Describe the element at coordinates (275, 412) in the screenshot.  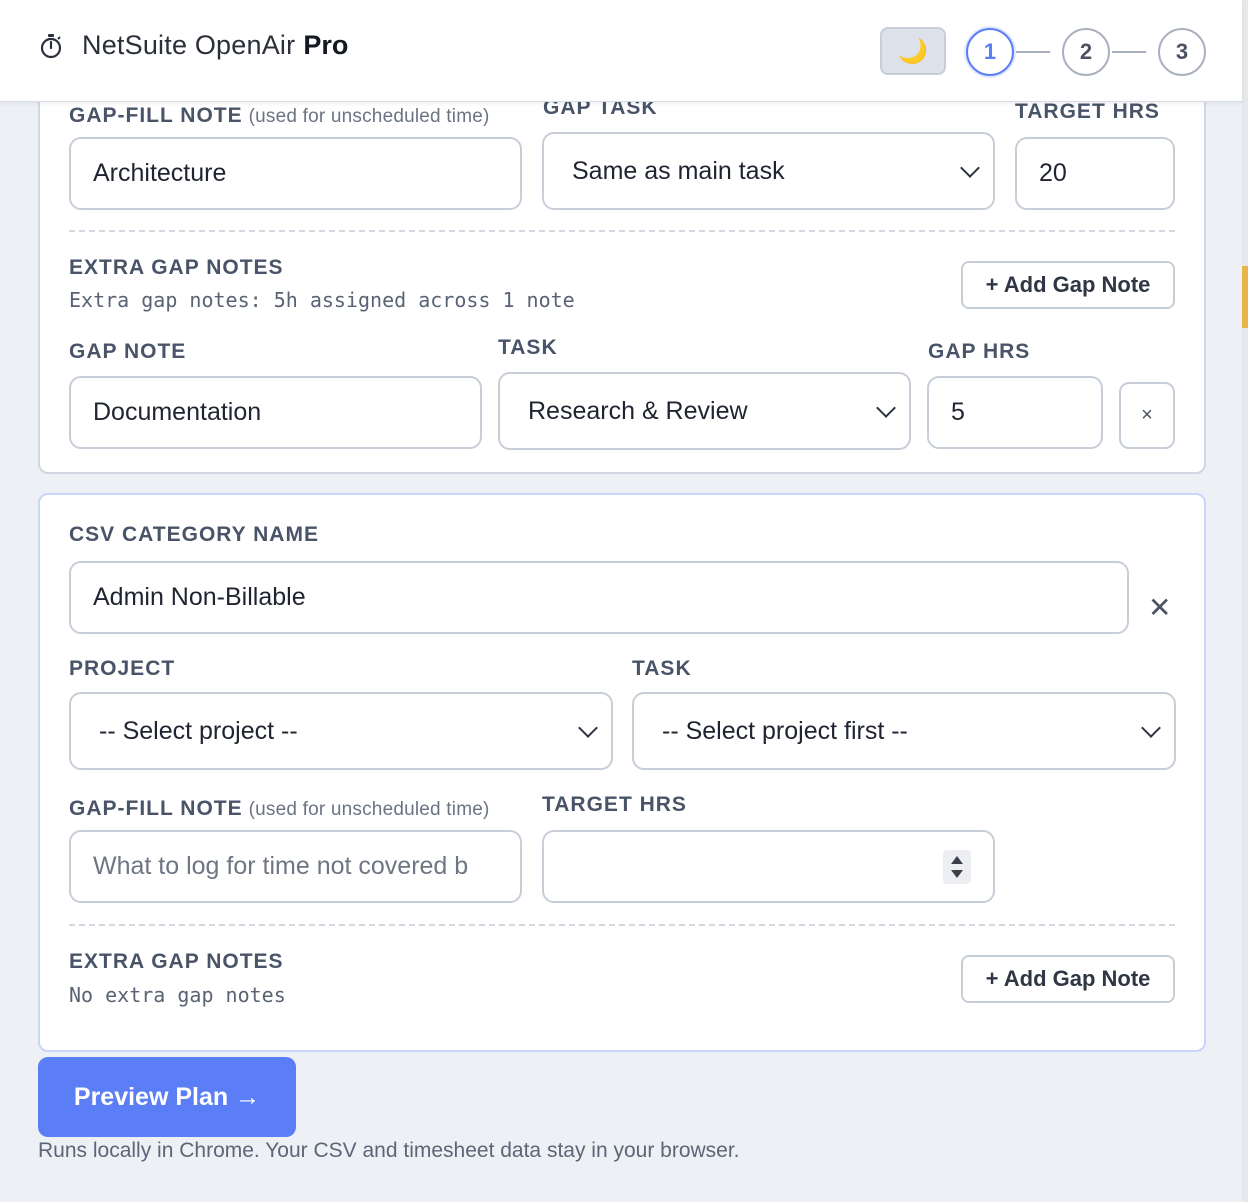
I see `gap-note-input: Documentation` at that location.